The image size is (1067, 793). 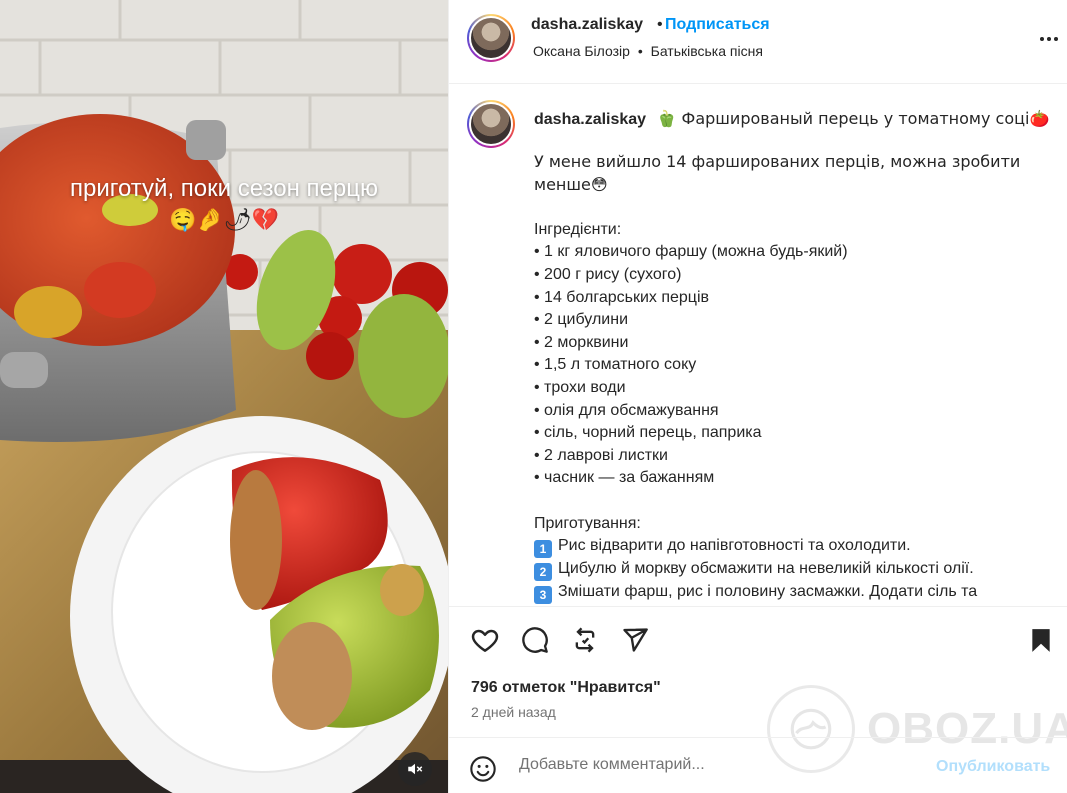 I want to click on more-options-button, so click(x=1049, y=39).